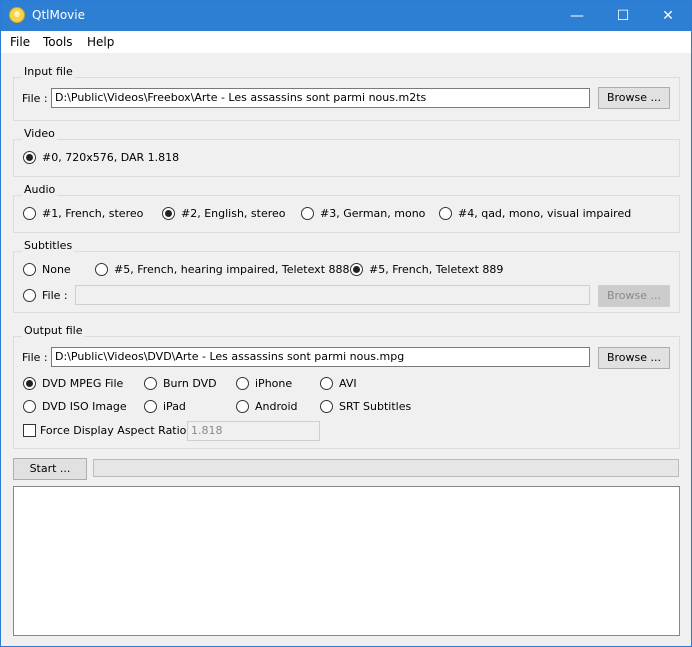 This screenshot has width=692, height=647. Describe the element at coordinates (386, 468) in the screenshot. I see `progress-bar` at that location.